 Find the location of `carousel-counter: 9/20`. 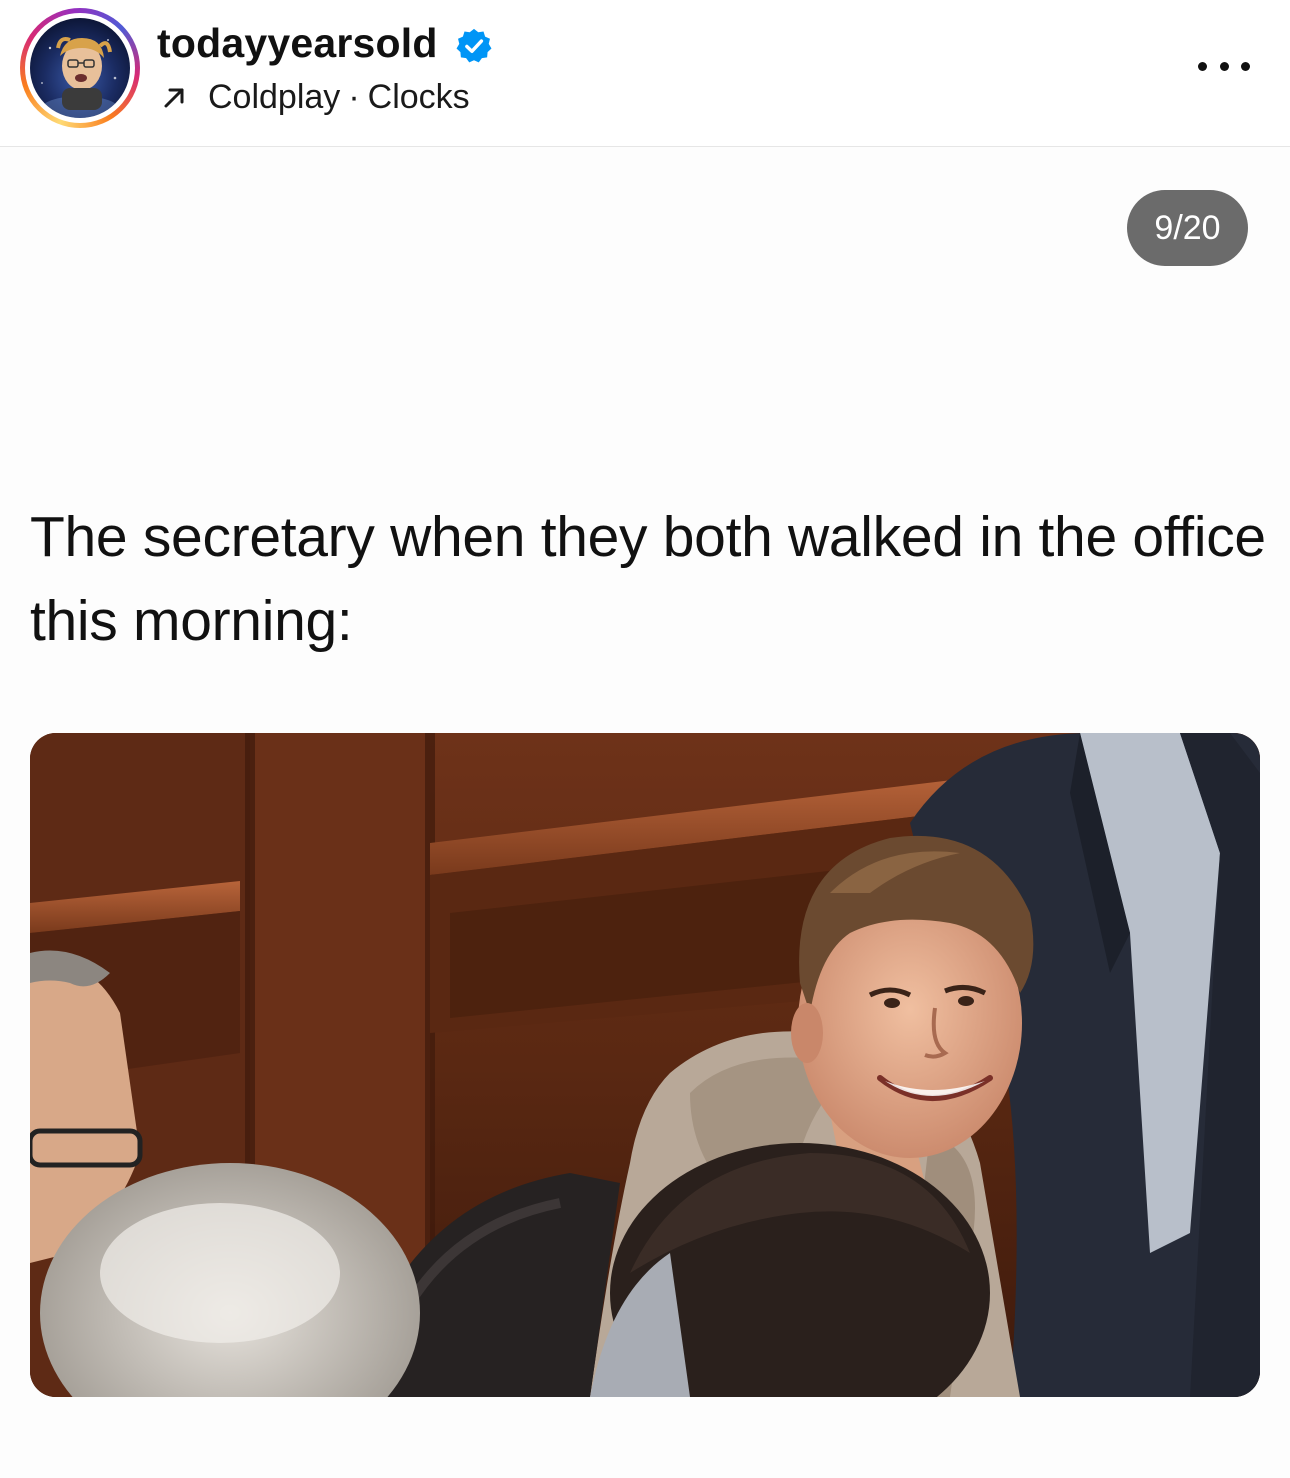

carousel-counter: 9/20 is located at coordinates (1187, 228).